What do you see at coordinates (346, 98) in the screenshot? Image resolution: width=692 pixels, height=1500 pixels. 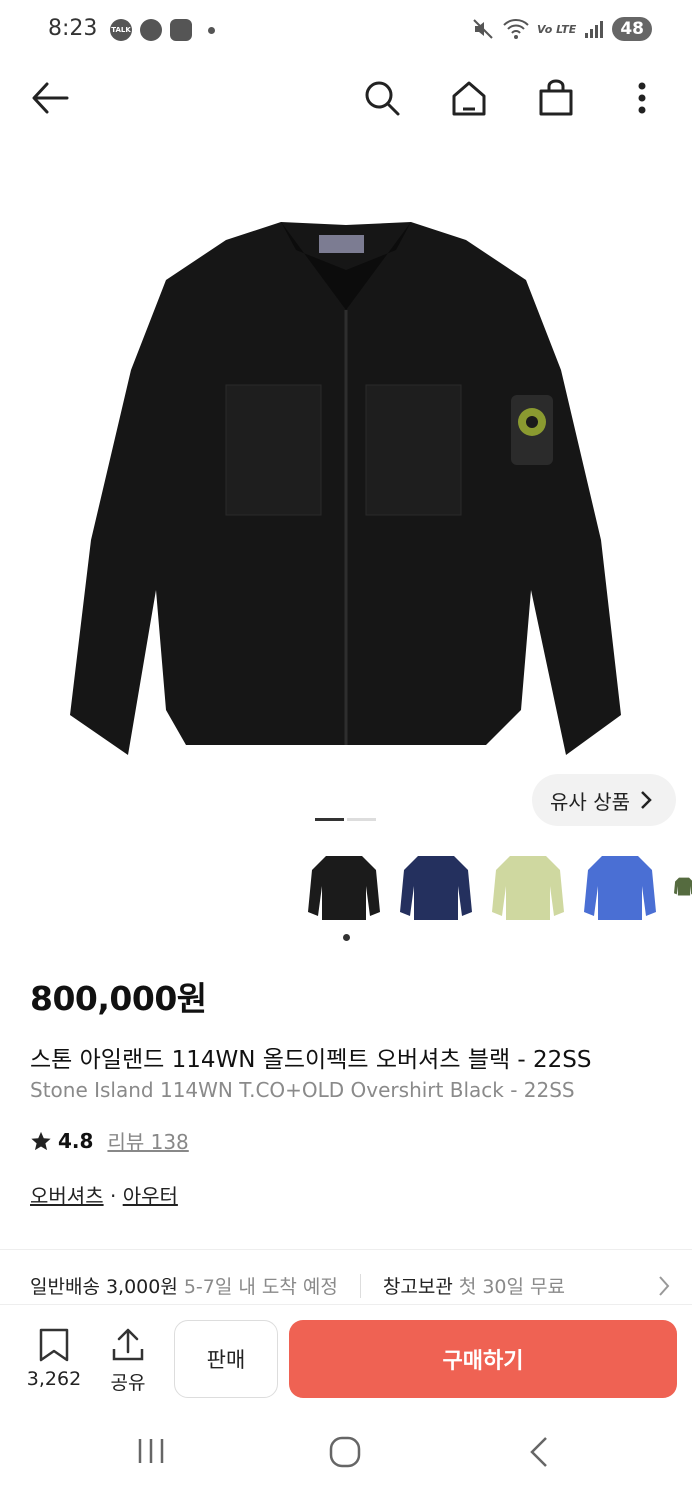 I see `app-bar` at bounding box center [346, 98].